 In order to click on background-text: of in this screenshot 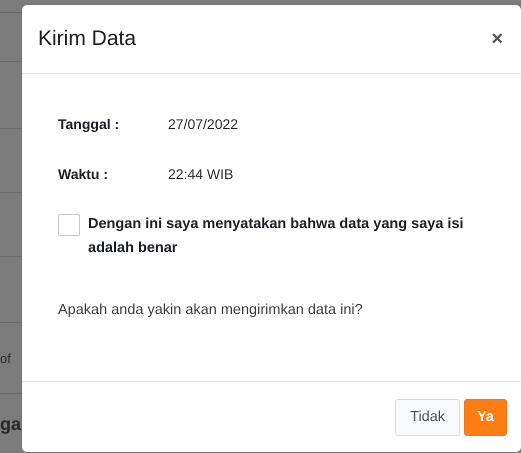, I will do `click(5, 358)`.